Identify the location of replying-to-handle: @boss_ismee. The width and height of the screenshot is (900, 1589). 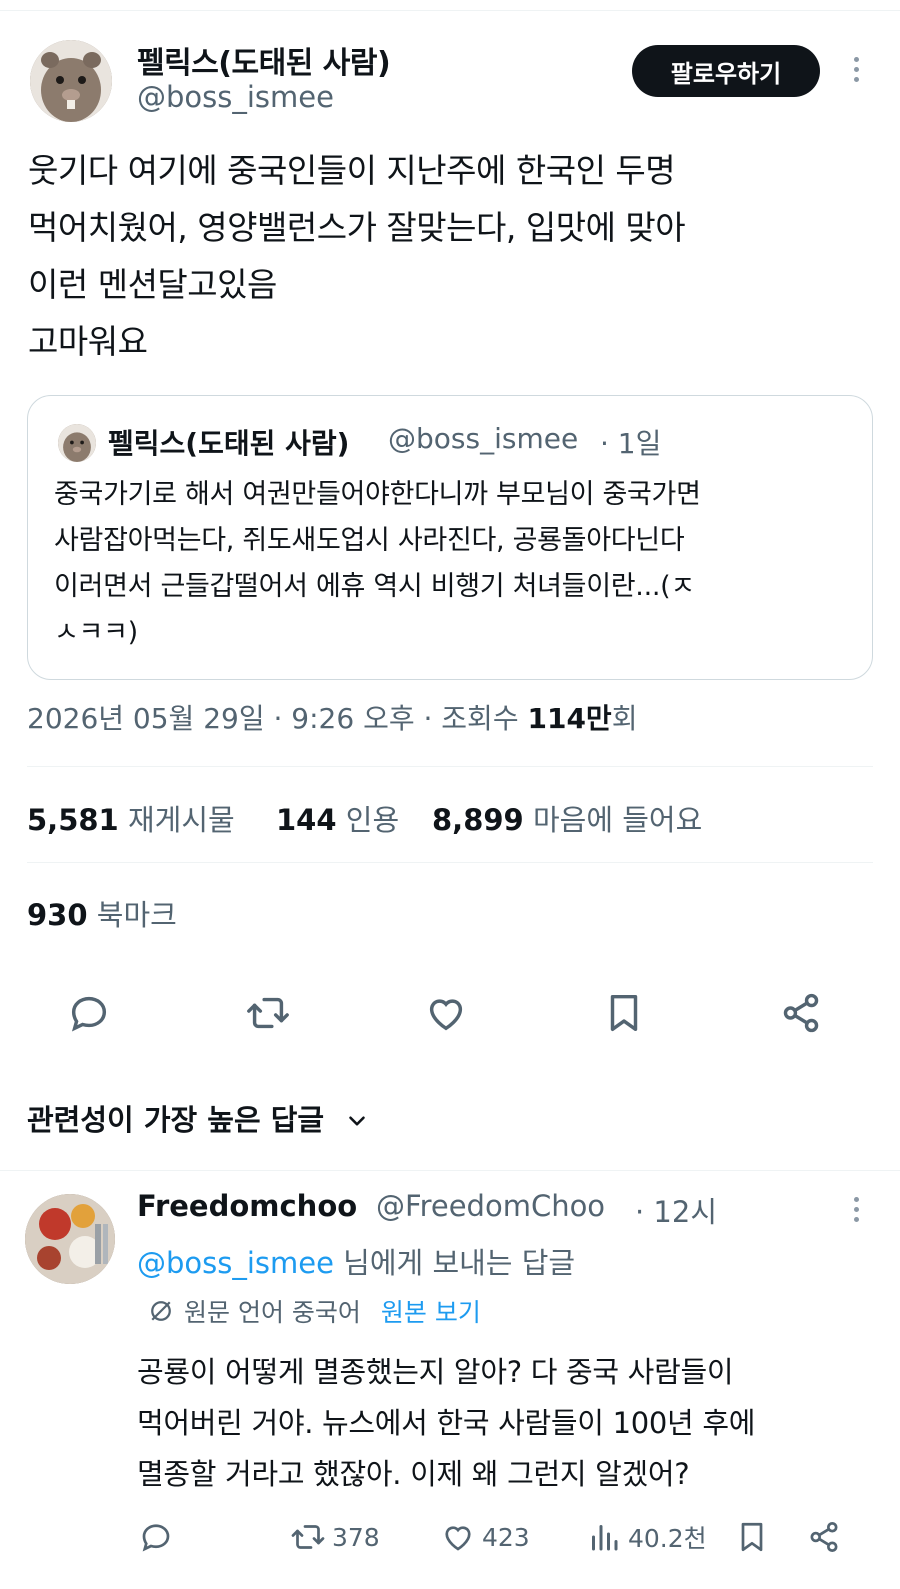
(235, 1263).